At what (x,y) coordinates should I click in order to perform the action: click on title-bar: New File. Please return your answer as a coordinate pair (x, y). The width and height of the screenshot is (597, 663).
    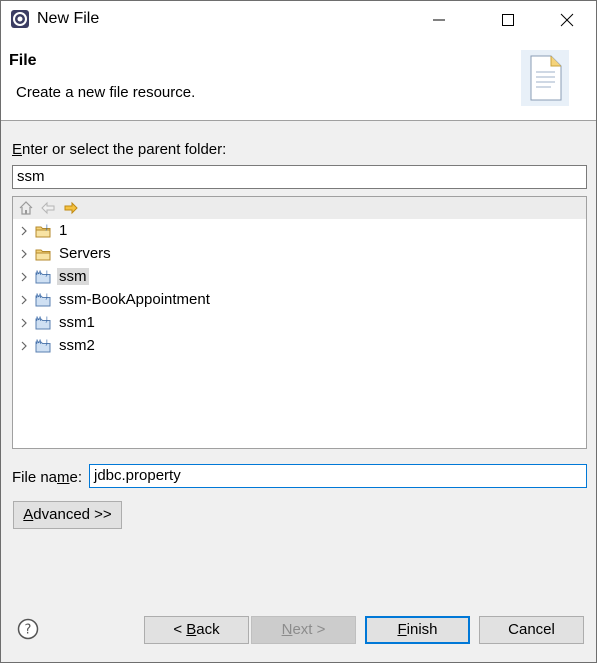
    Looking at the image, I should click on (298, 19).